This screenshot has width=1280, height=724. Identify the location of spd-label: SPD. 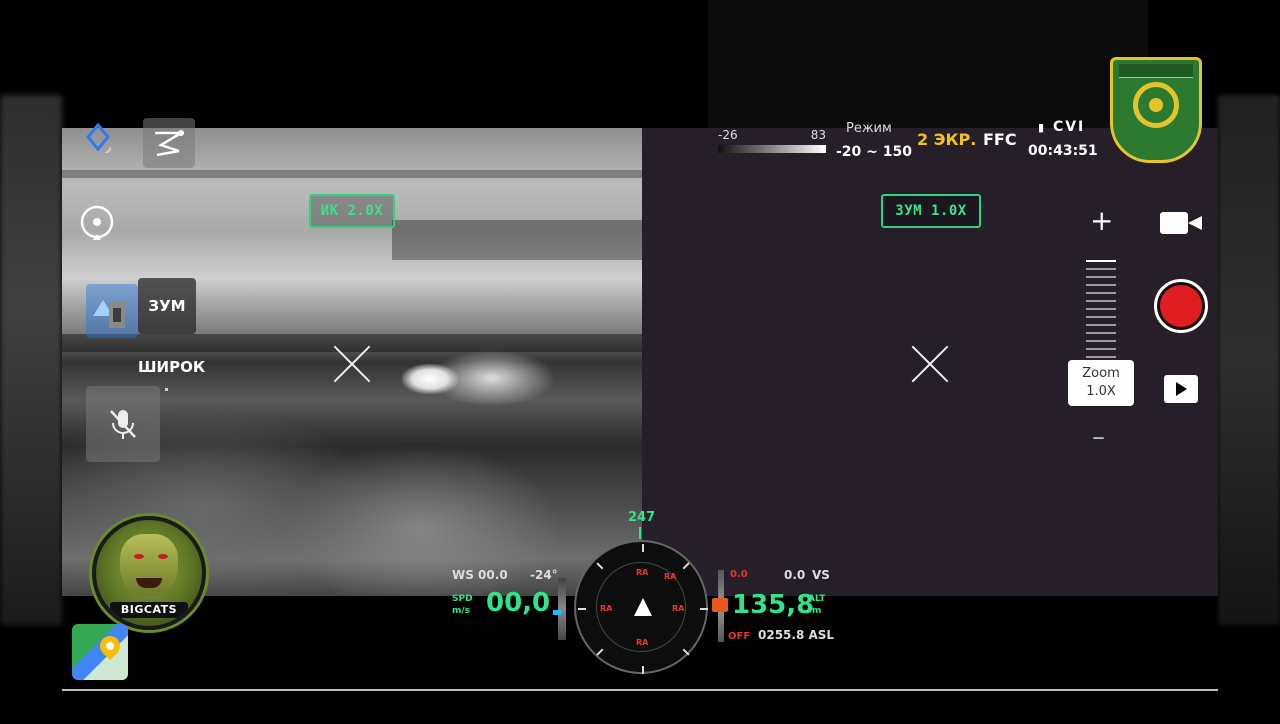
(462, 599).